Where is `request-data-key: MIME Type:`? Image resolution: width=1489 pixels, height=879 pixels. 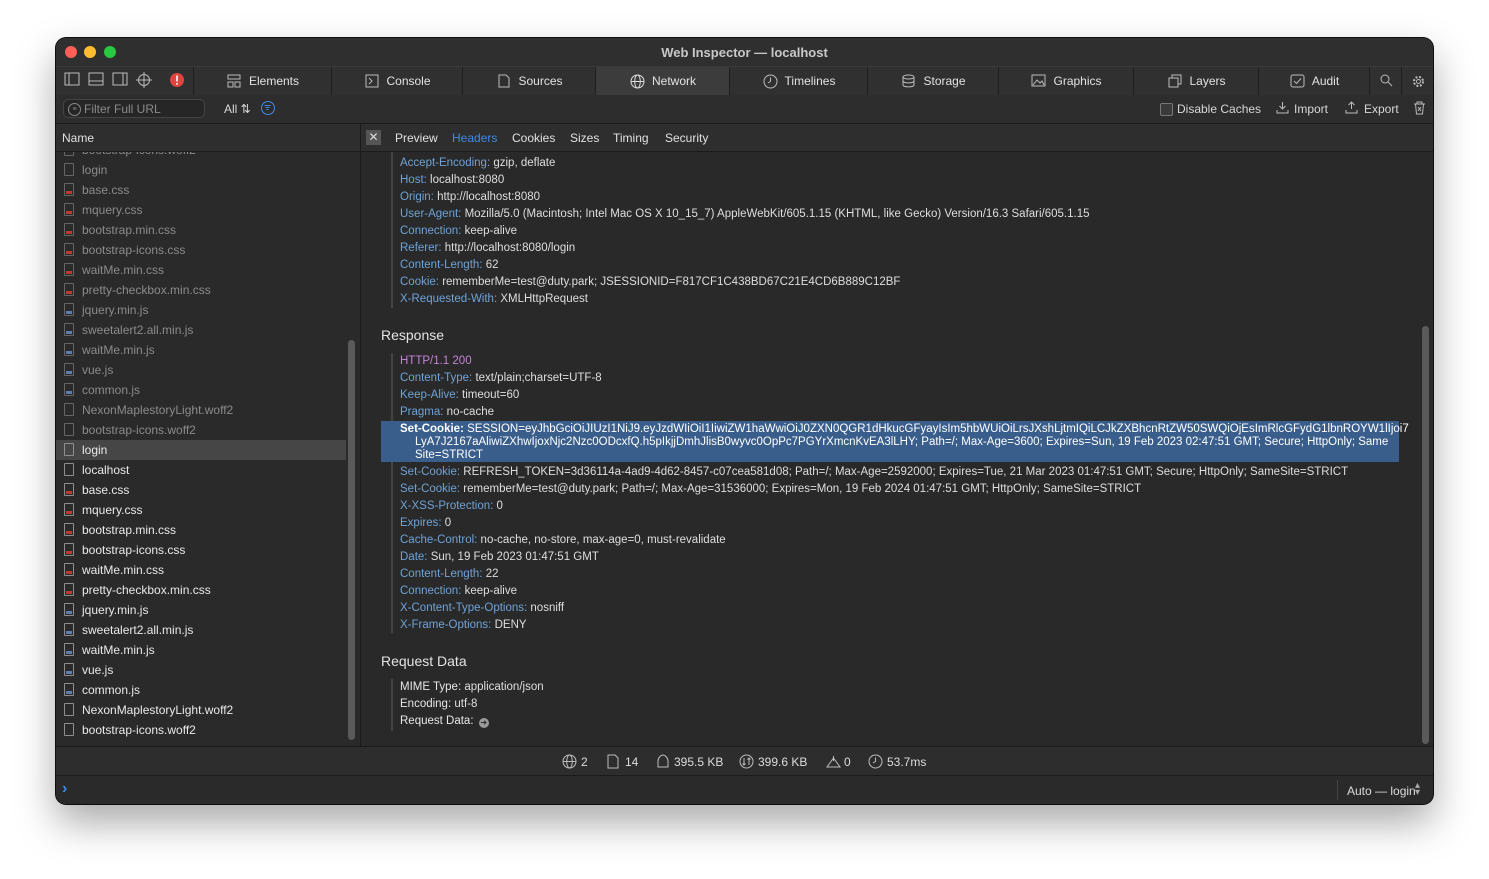
request-data-key: MIME Type: is located at coordinates (431, 687).